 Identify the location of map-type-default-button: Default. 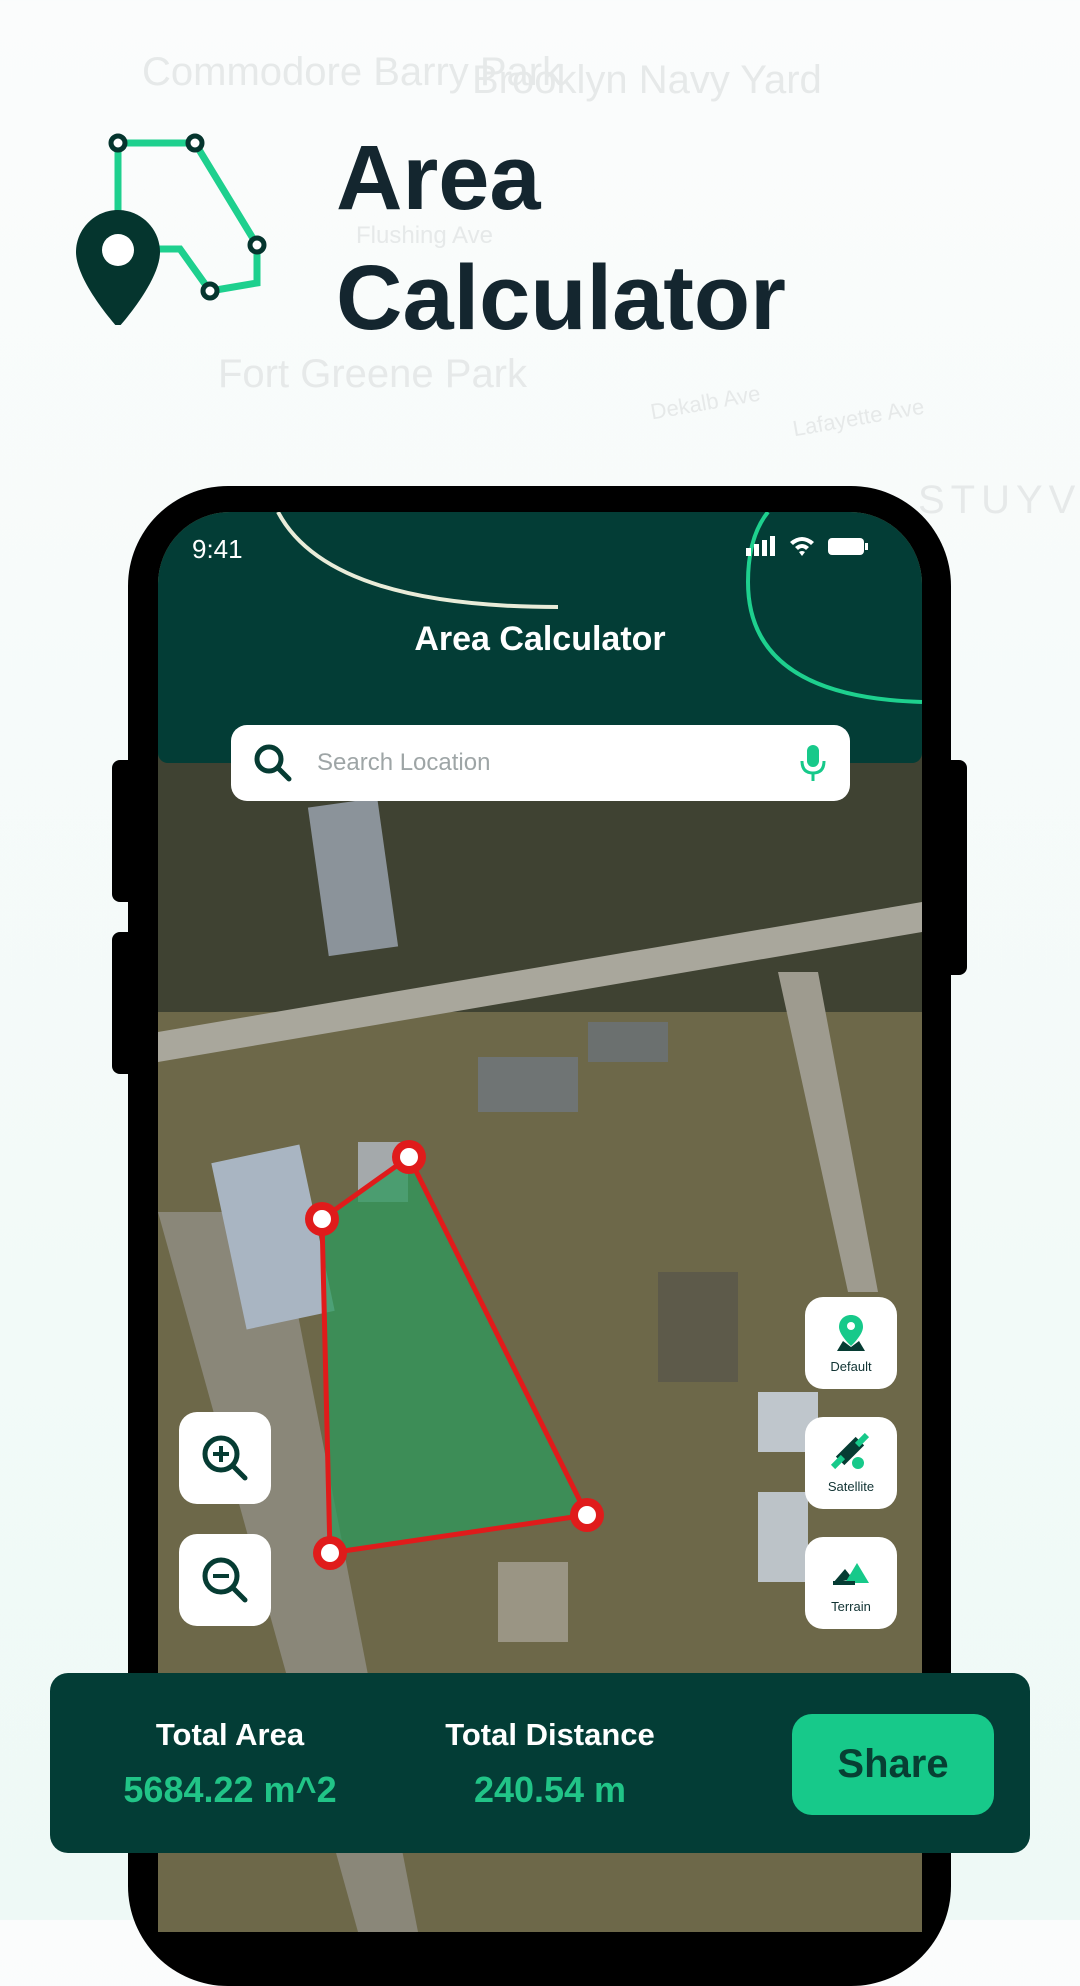
(851, 1343).